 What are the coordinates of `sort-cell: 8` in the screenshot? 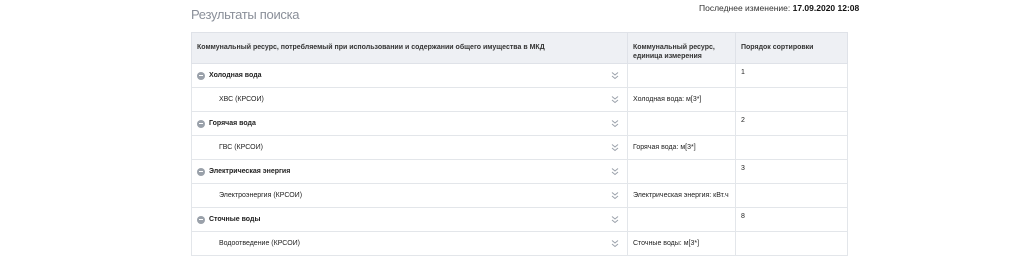 It's located at (791, 219).